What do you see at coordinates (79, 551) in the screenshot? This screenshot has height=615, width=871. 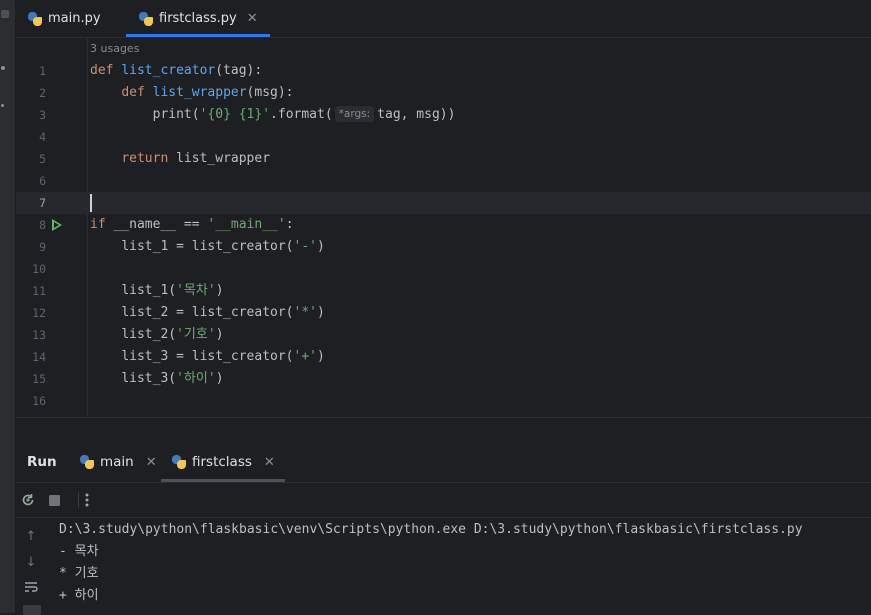 I see `console-line: - 목차` at bounding box center [79, 551].